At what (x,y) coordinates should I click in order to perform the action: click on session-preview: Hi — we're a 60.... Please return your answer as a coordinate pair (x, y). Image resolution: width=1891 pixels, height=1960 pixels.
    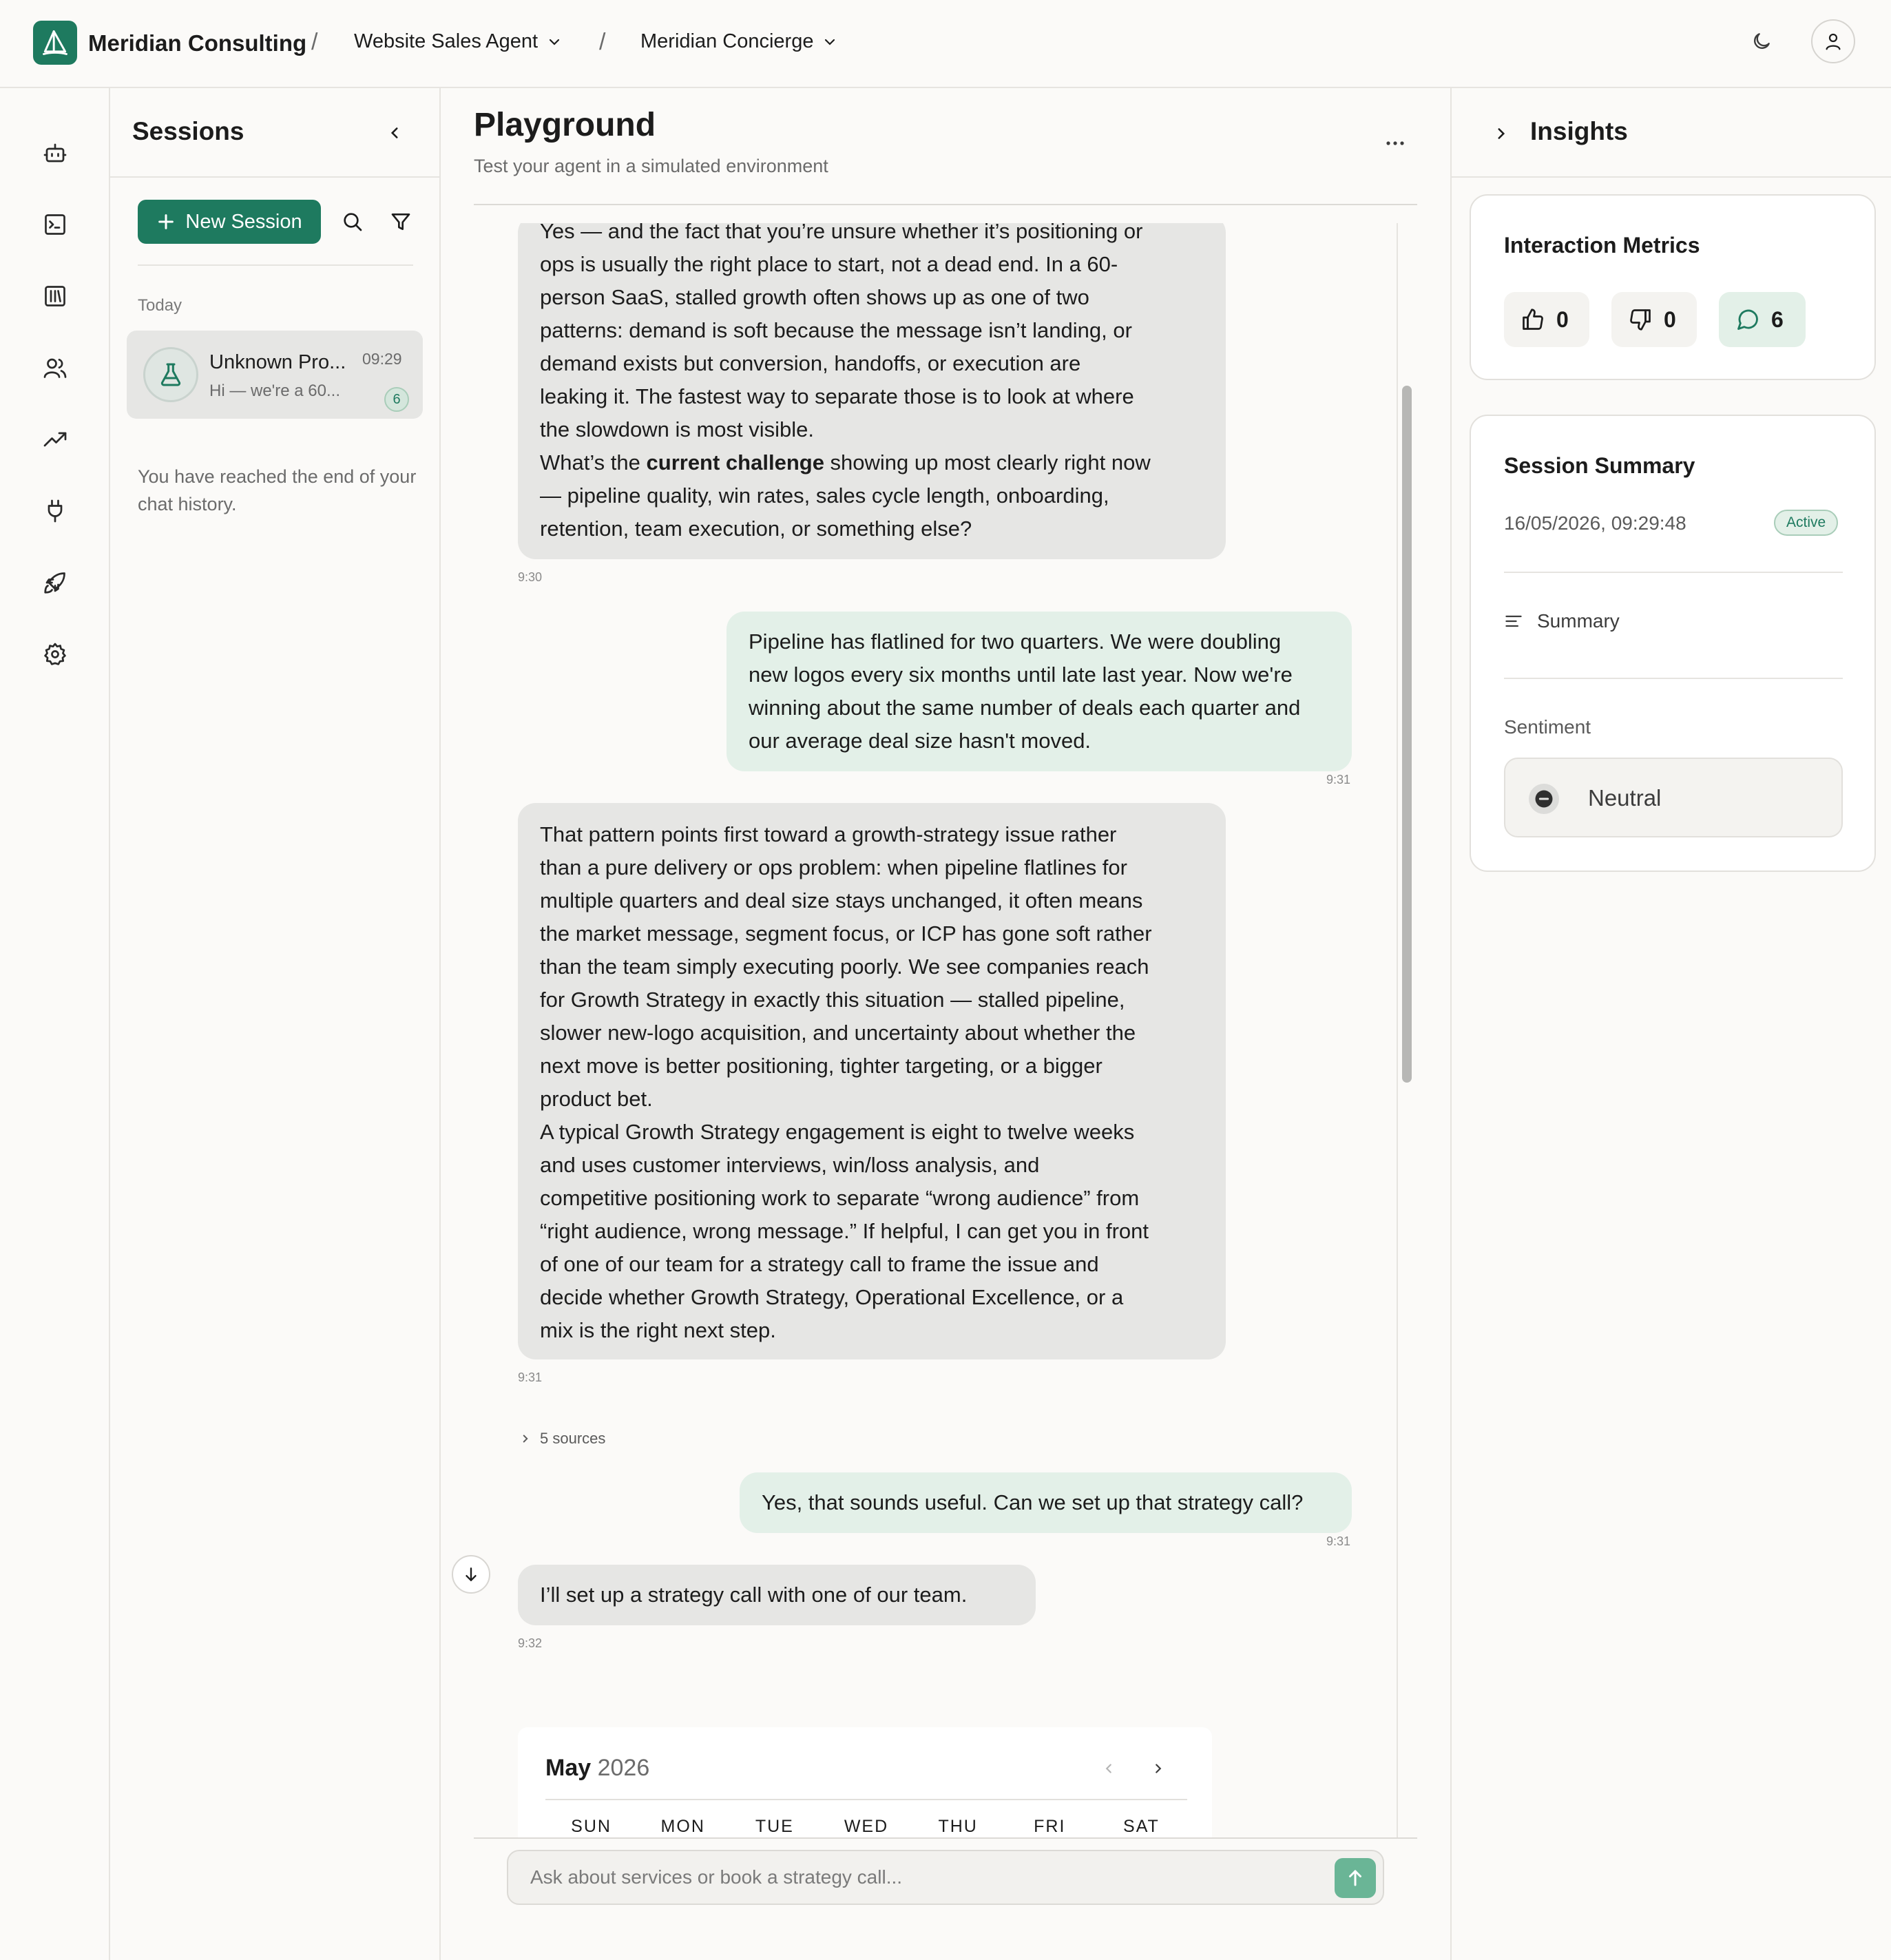
    Looking at the image, I should click on (274, 391).